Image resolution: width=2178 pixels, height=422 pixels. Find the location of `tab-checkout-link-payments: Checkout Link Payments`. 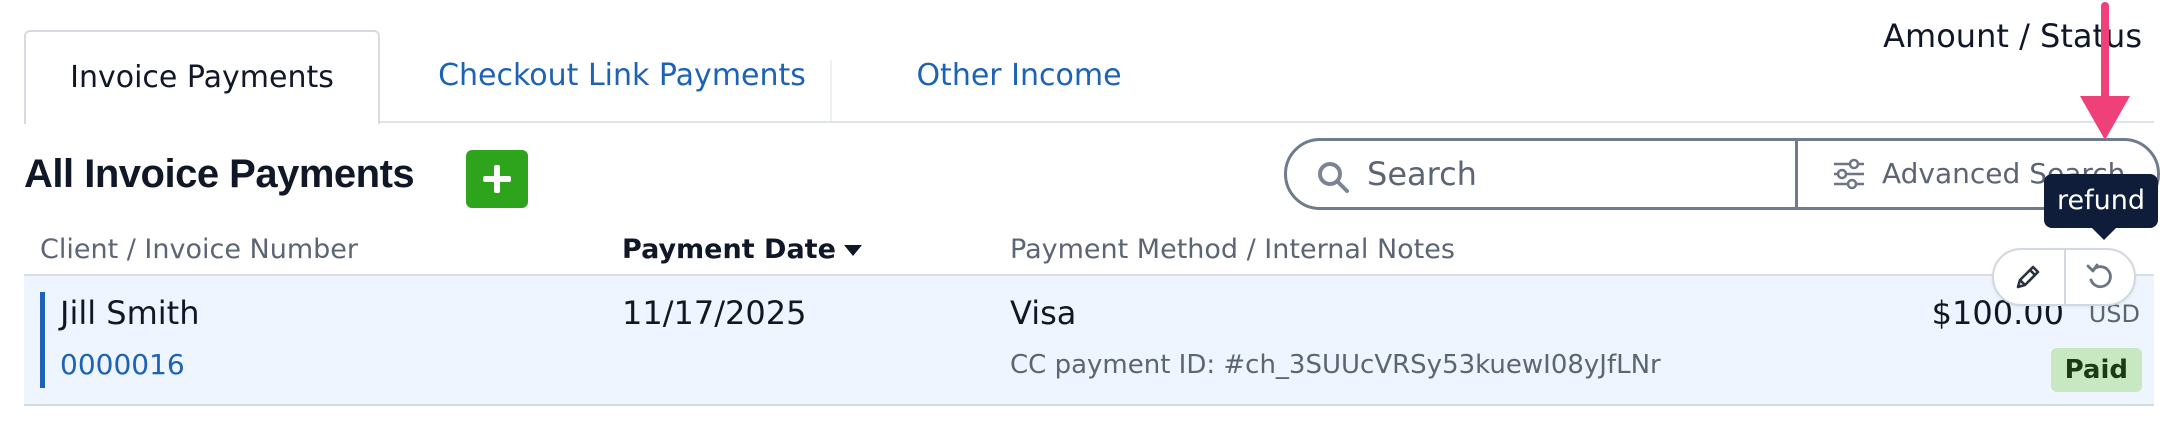

tab-checkout-link-payments: Checkout Link Payments is located at coordinates (622, 76).